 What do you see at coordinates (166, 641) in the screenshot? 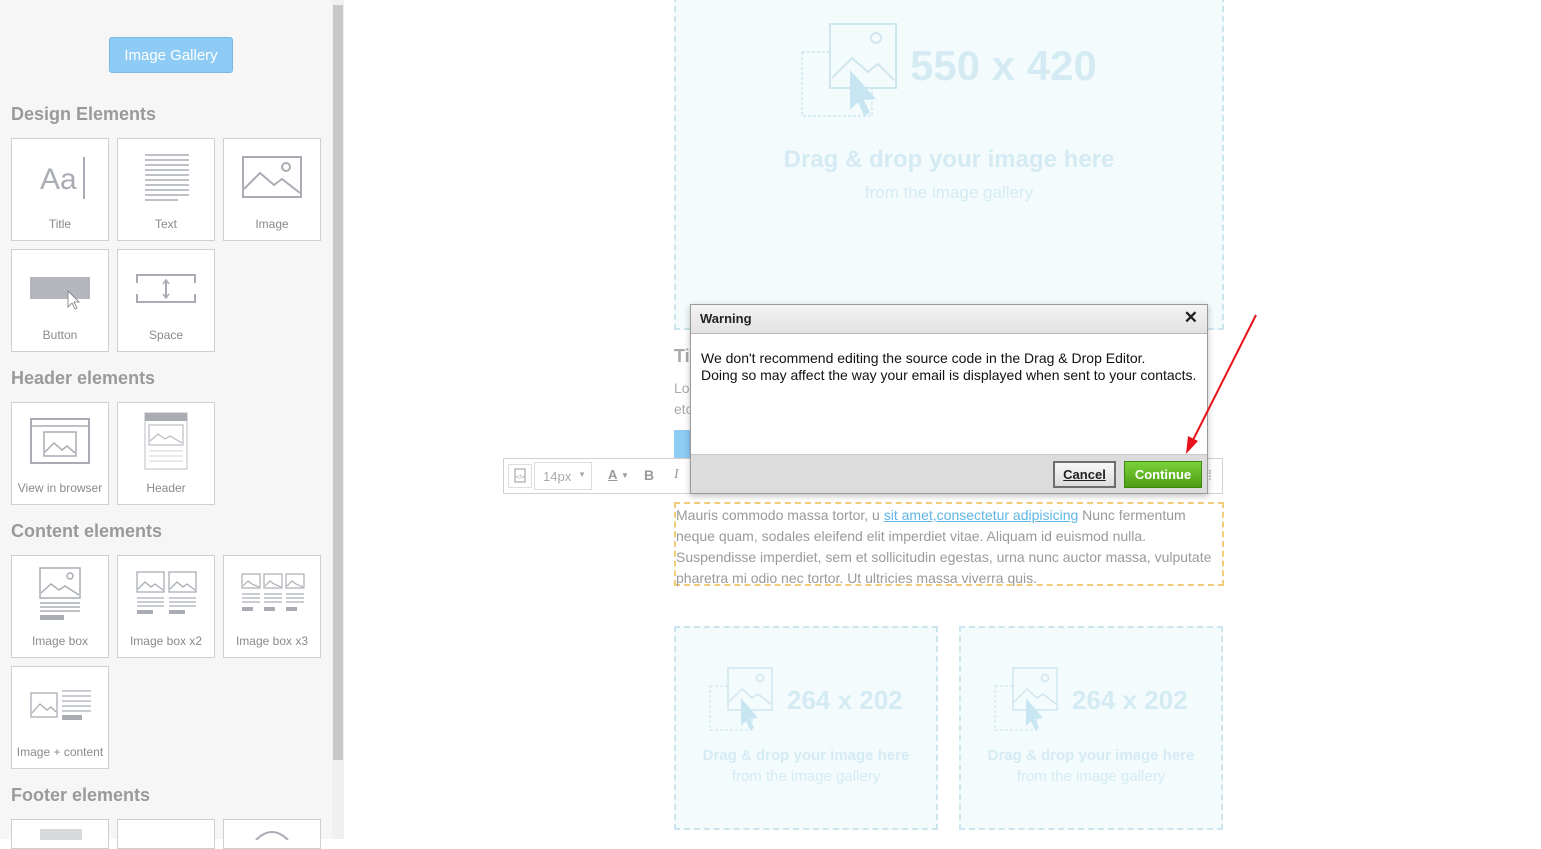
I see `tile-label: Image box x2` at bounding box center [166, 641].